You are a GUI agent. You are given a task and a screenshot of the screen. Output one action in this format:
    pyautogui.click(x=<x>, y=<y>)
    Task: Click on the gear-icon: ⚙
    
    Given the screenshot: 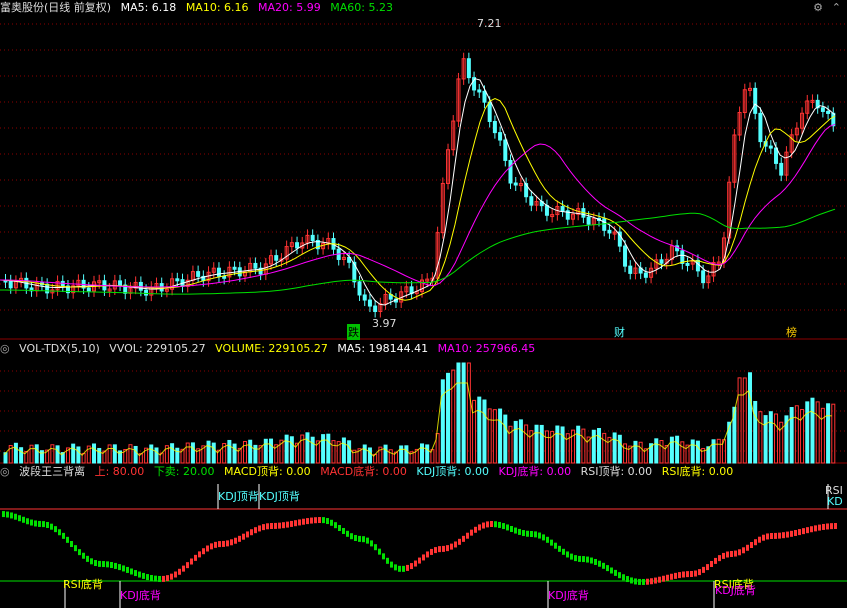 What is the action you would take?
    pyautogui.click(x=818, y=7)
    